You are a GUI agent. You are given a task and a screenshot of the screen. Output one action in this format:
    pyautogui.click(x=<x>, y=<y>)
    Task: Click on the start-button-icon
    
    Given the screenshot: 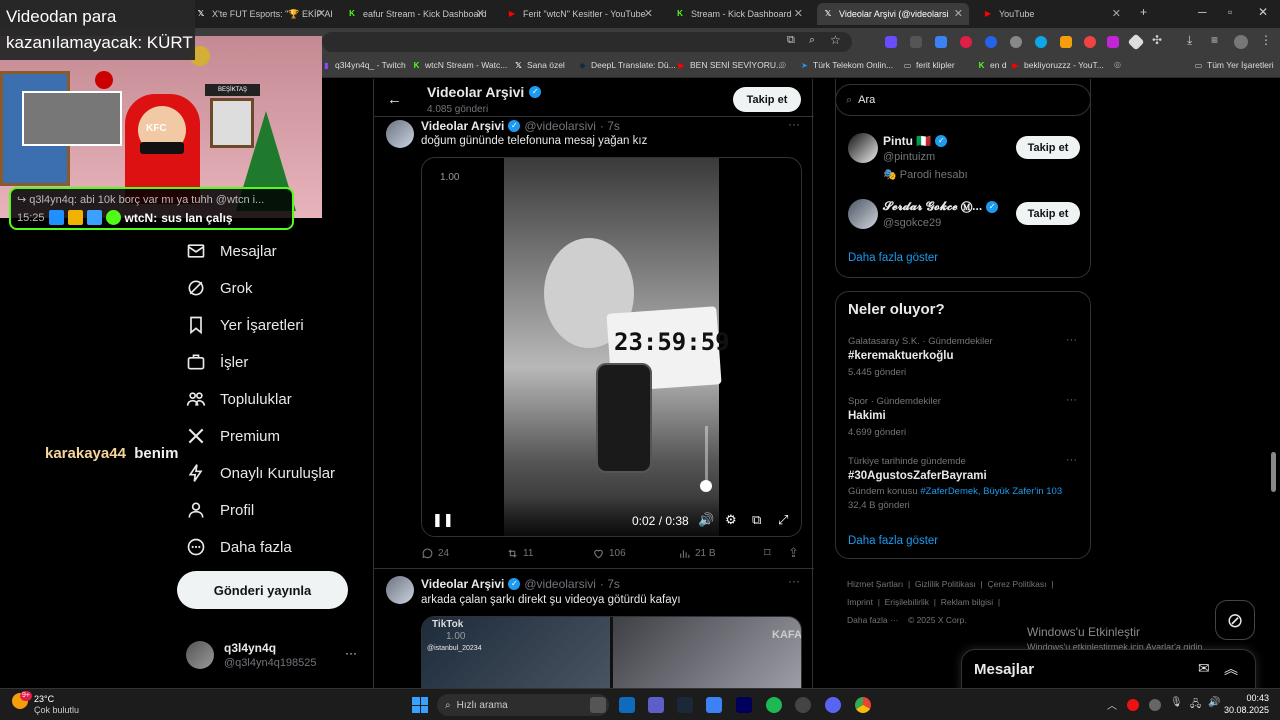 What is the action you would take?
    pyautogui.click(x=420, y=705)
    